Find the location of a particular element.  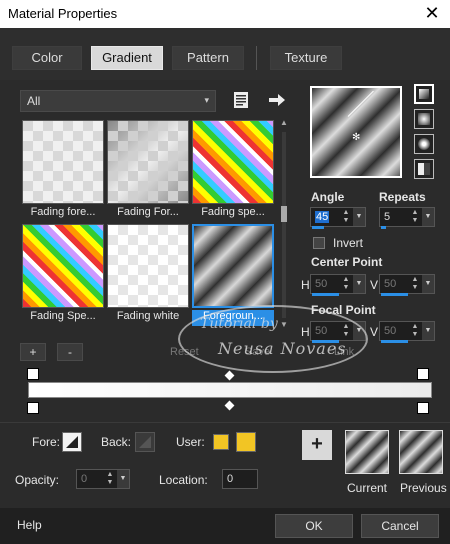

angle-spinbox: 45 ▲ ▼ ▼ is located at coordinates (338, 218).